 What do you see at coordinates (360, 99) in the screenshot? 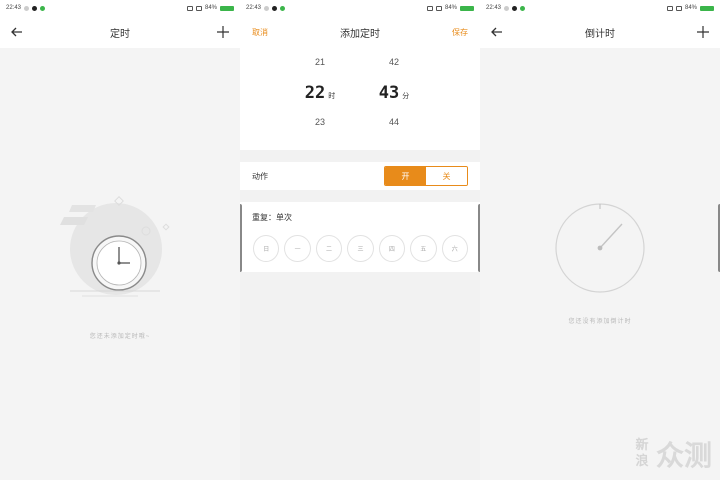
I see `time-picker: 21 22 时 23 42 43 分 44` at bounding box center [360, 99].